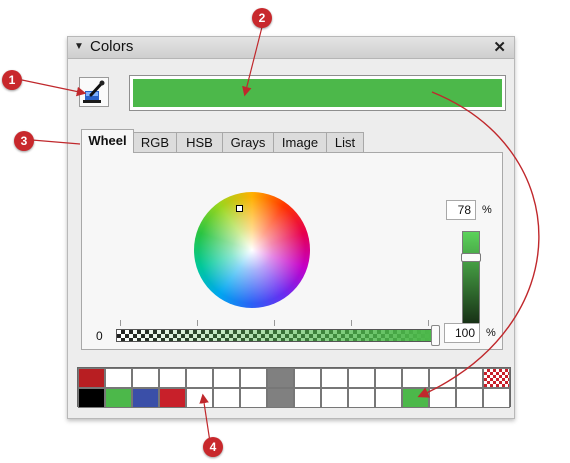  Describe the element at coordinates (107, 141) in the screenshot. I see `tab-wheel: Wheel` at that location.